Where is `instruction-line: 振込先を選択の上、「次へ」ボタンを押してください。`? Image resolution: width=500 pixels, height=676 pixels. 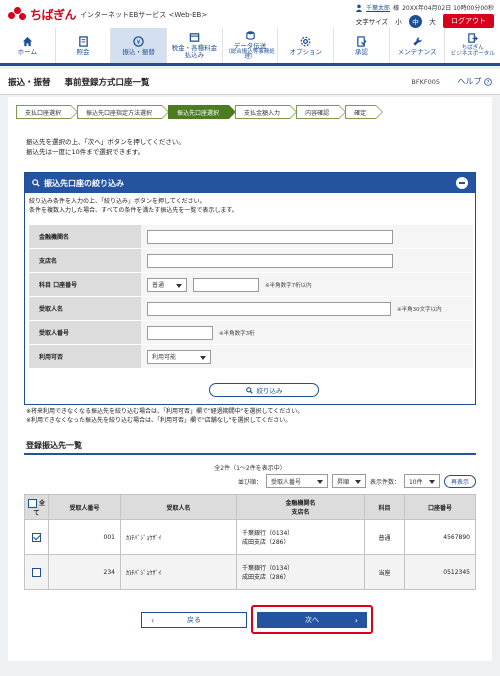 instruction-line: 振込先を選択の上、「次へ」ボタンを押してください。 is located at coordinates (105, 142).